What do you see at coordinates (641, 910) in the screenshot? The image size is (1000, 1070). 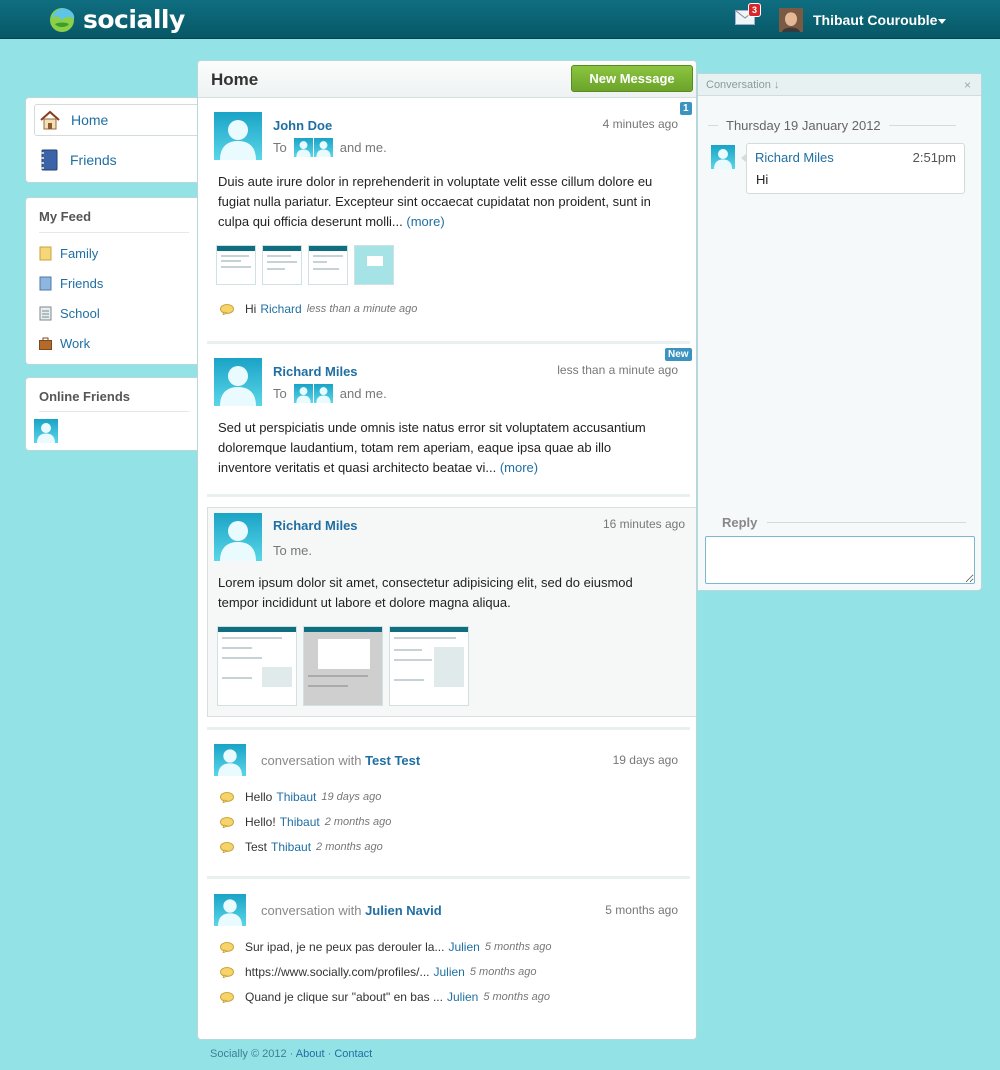 I see `conversation-timestamp: 5 months ago` at bounding box center [641, 910].